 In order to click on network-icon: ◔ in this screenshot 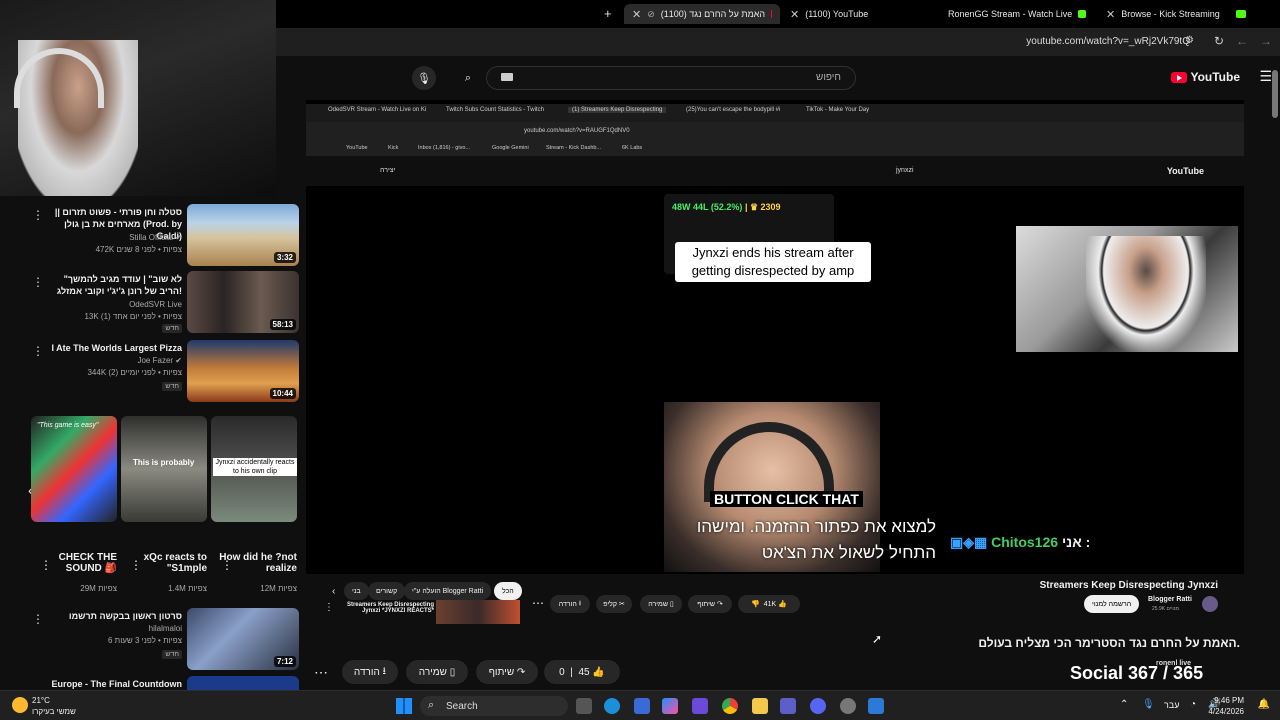, I will do `click(1193, 704)`.